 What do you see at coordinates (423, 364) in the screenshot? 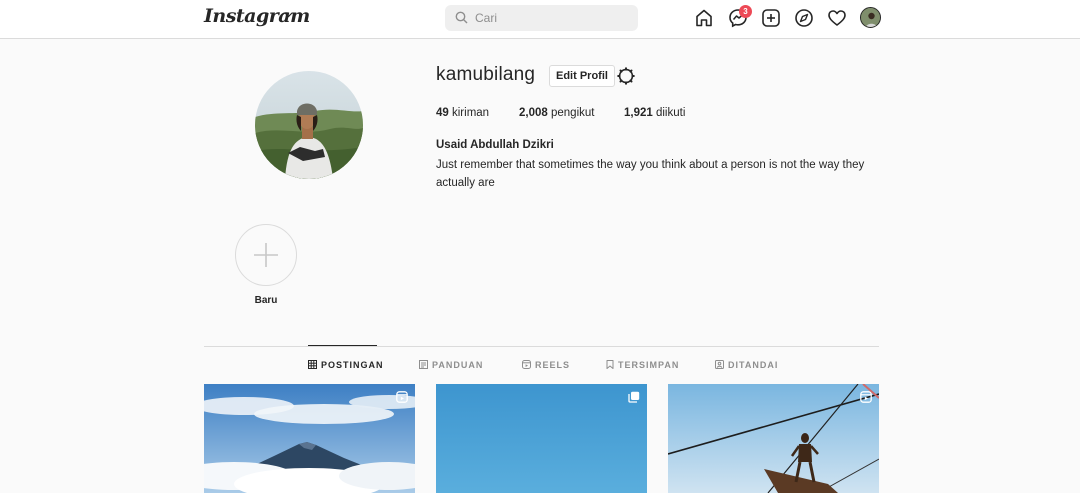
I see `guide-icon` at bounding box center [423, 364].